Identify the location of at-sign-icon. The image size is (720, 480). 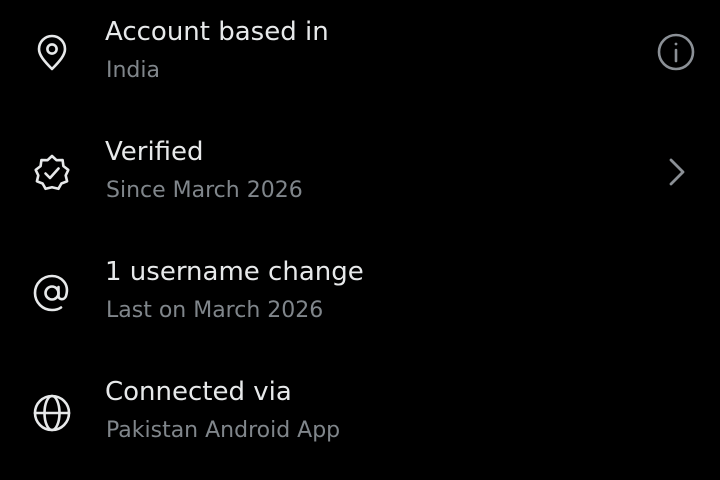
(52, 293).